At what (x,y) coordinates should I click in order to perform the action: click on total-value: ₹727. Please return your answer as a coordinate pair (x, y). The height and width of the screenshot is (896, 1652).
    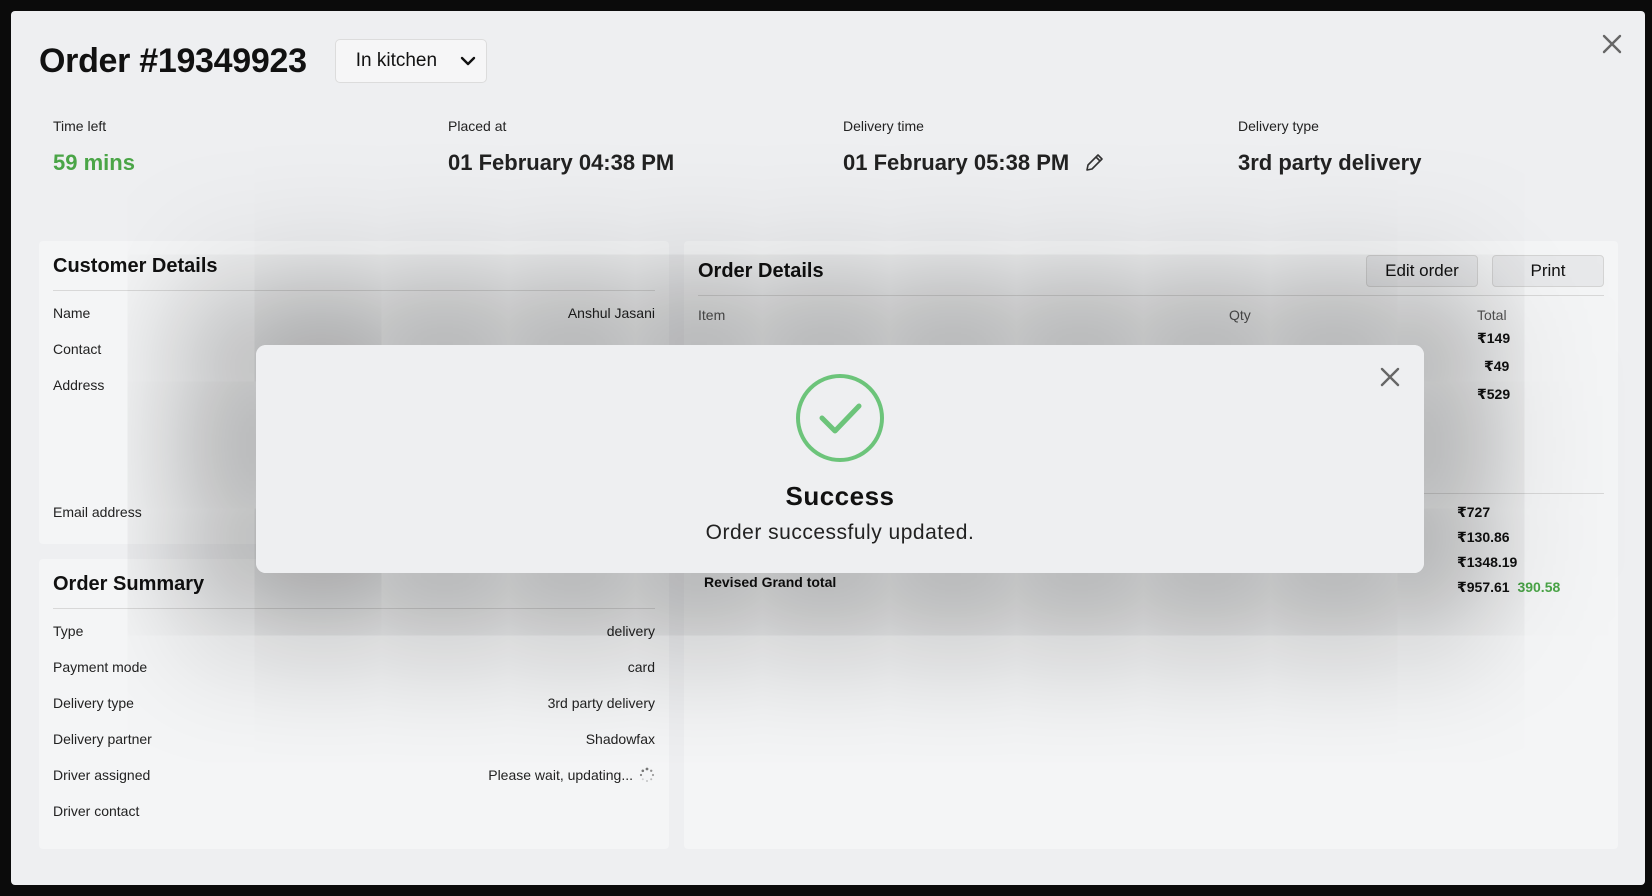
    Looking at the image, I should click on (1474, 512).